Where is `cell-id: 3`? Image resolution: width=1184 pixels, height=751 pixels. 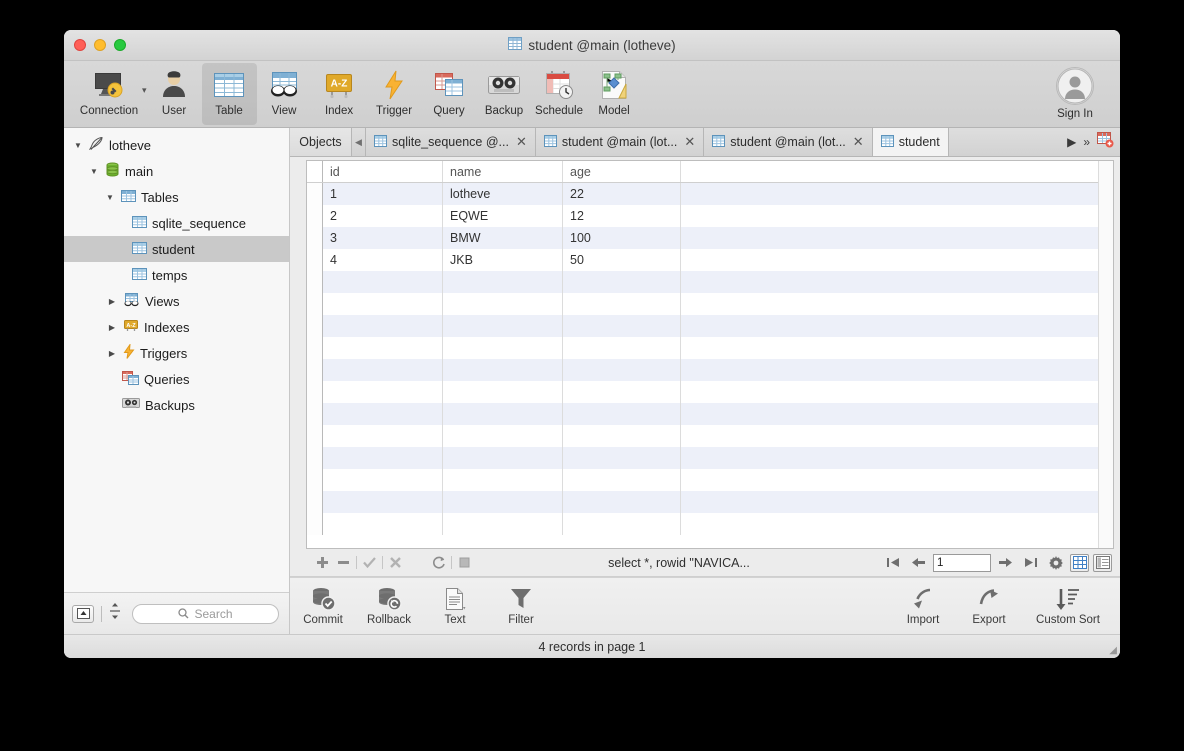 cell-id: 3 is located at coordinates (383, 238).